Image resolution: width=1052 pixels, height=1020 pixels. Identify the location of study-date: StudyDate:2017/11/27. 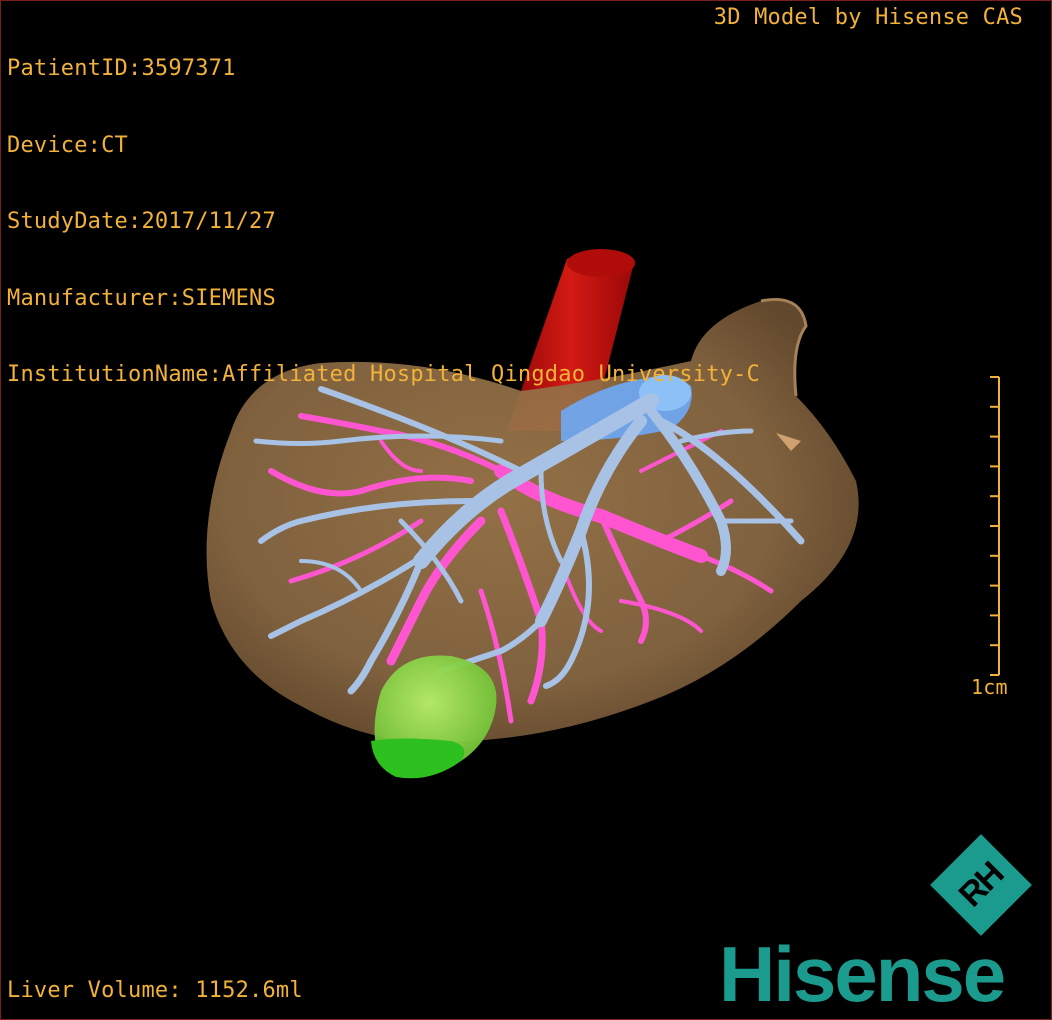
(141, 221).